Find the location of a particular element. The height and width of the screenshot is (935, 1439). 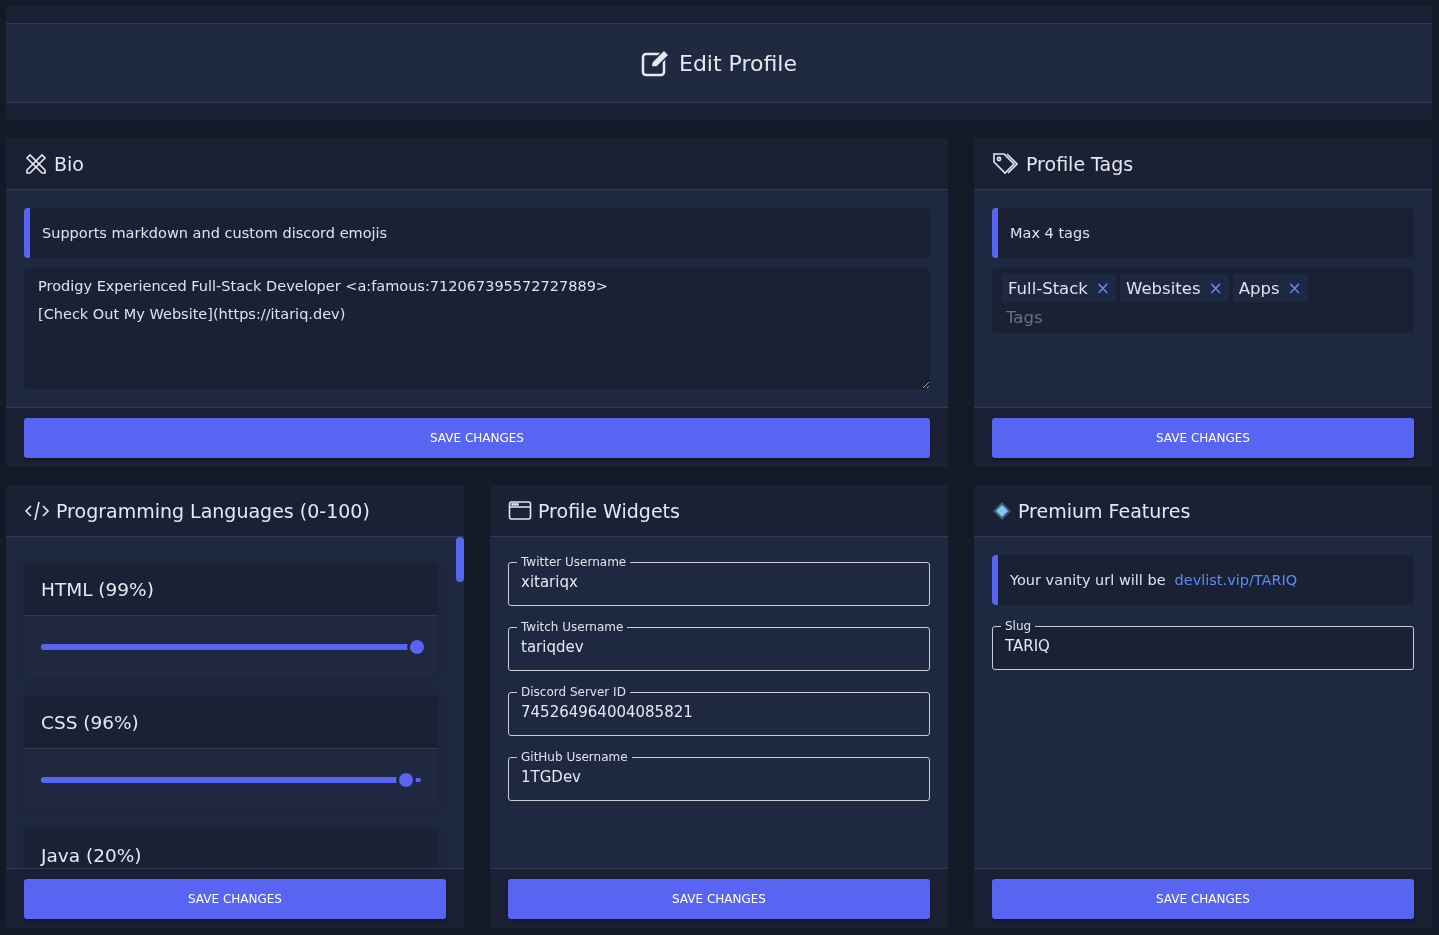

text-input: tariqdev is located at coordinates (719, 648).